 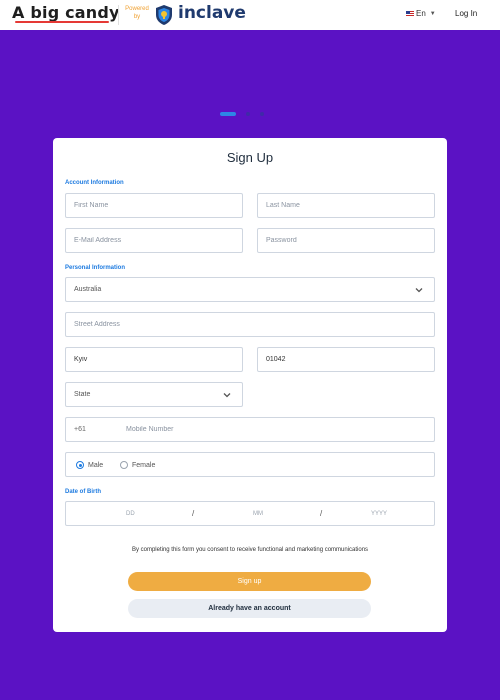 What do you see at coordinates (350, 205) in the screenshot?
I see `last-name-input` at bounding box center [350, 205].